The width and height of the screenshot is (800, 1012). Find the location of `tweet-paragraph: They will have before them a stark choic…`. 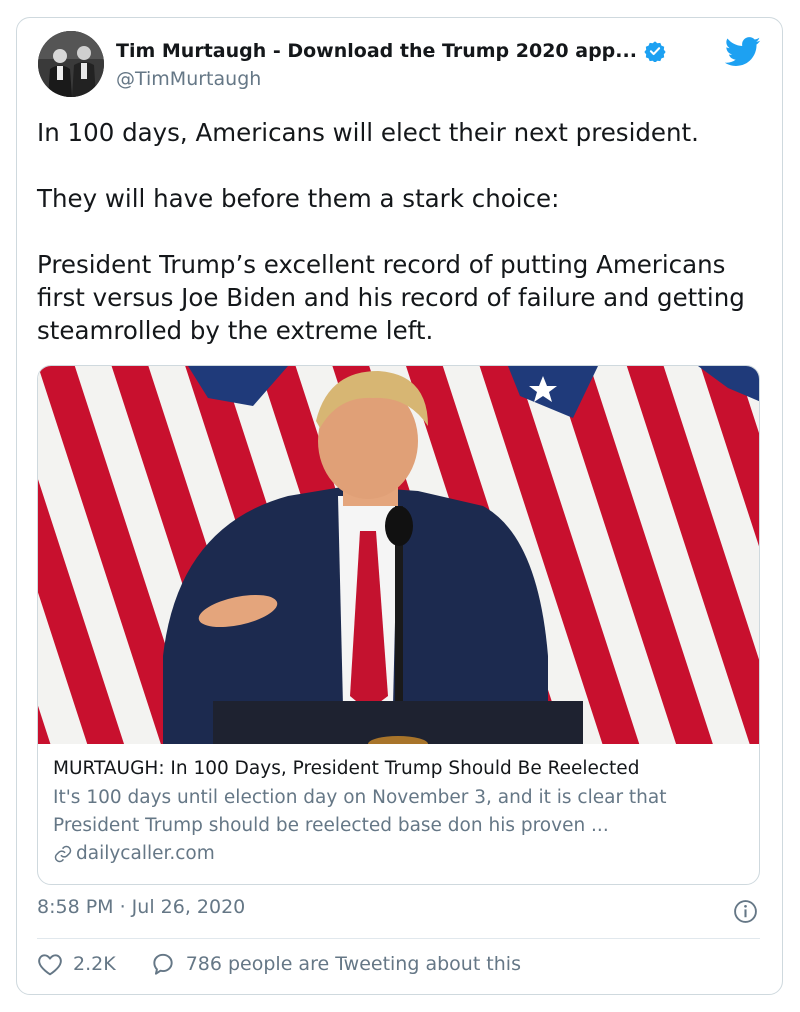

tweet-paragraph: They will have before them a stark choic… is located at coordinates (298, 198).